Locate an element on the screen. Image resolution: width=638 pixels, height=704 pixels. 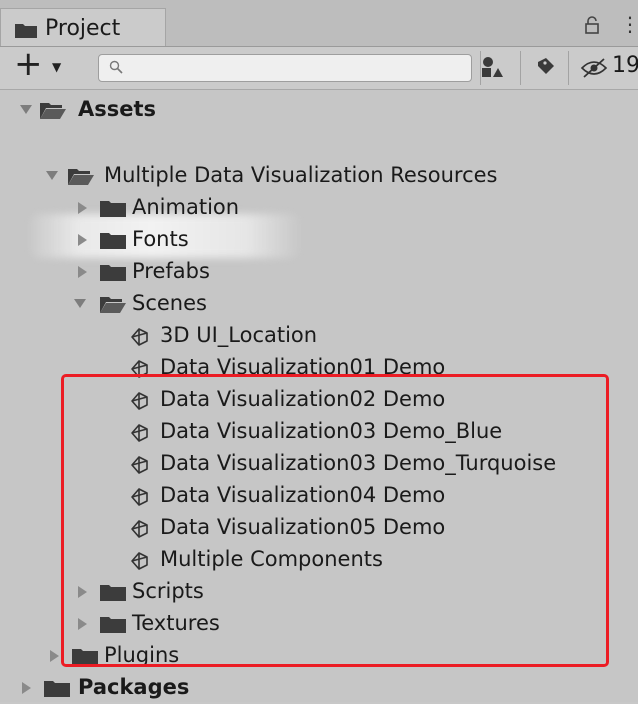
tree-item-label: Plugins is located at coordinates (142, 655).